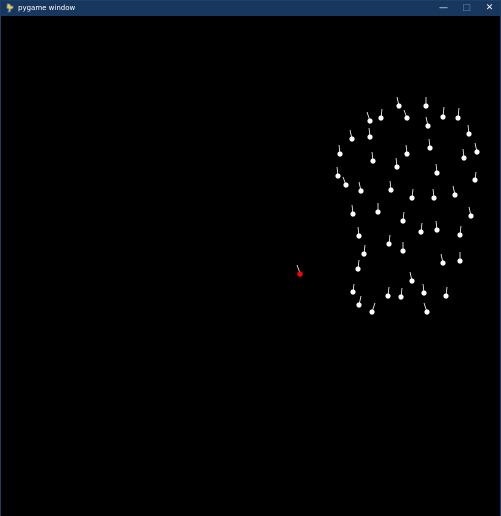 This screenshot has width=501, height=516. What do you see at coordinates (299, 270) in the screenshot?
I see `player-sprite` at bounding box center [299, 270].